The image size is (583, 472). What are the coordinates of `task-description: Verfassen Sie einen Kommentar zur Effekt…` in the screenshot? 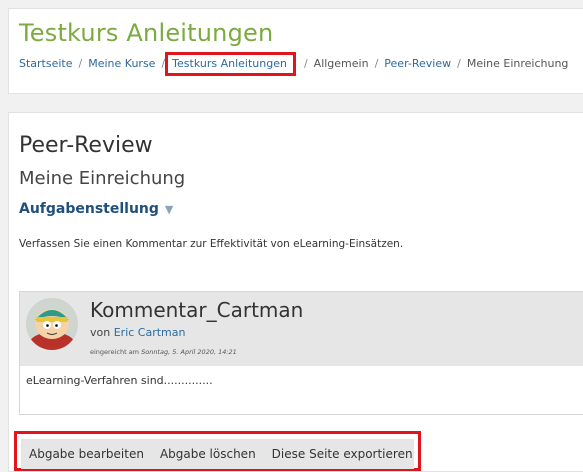 It's located at (211, 244).